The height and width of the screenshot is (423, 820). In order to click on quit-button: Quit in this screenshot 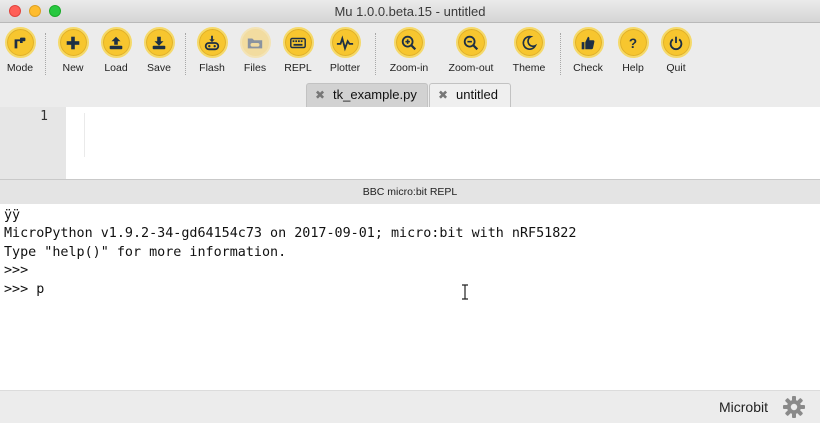, I will do `click(676, 50)`.